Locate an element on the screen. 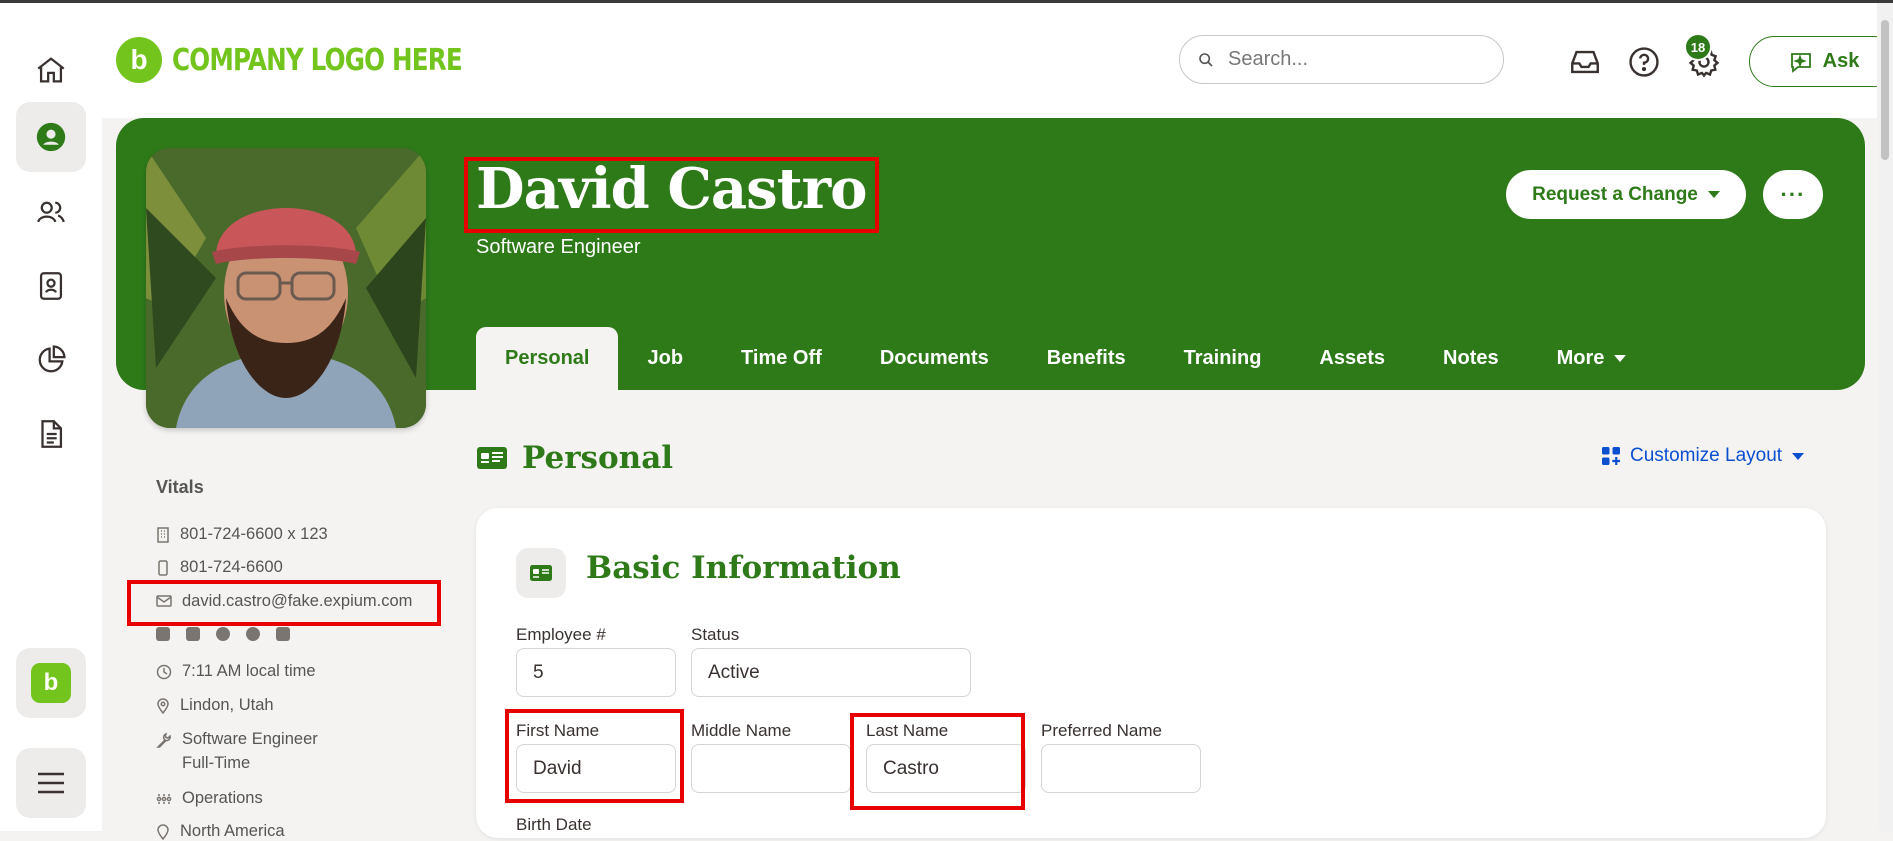 Image resolution: width=1893 pixels, height=841 pixels. vital-job-title: Software Engineer is located at coordinates (250, 739).